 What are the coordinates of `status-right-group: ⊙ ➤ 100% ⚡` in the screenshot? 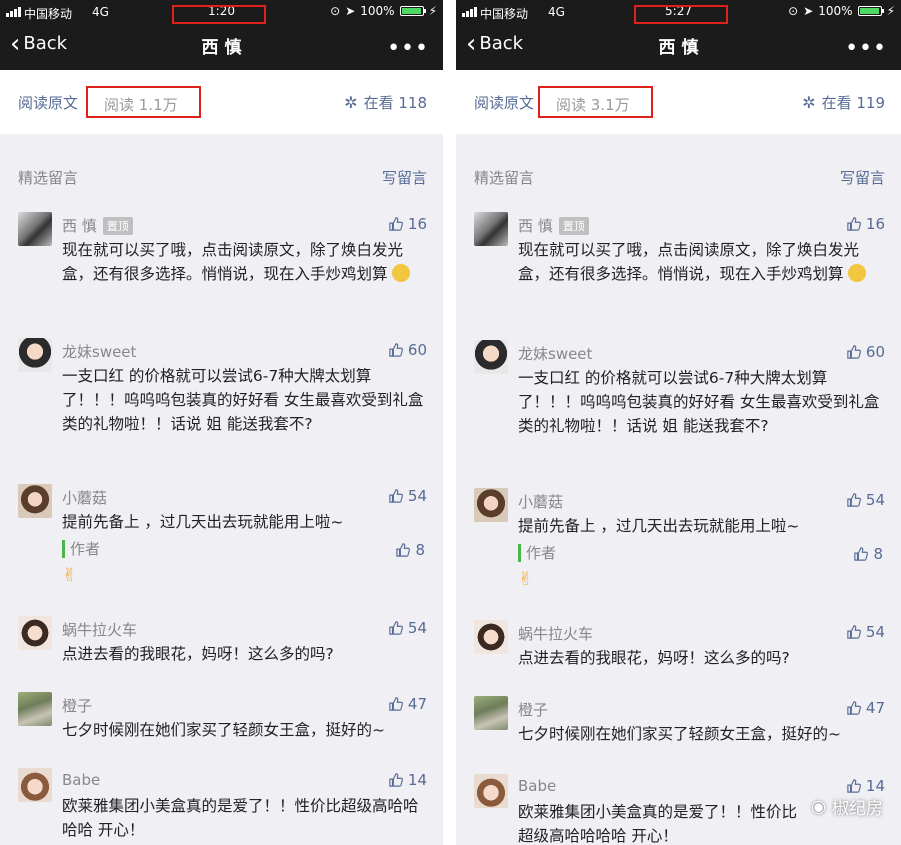 It's located at (841, 11).